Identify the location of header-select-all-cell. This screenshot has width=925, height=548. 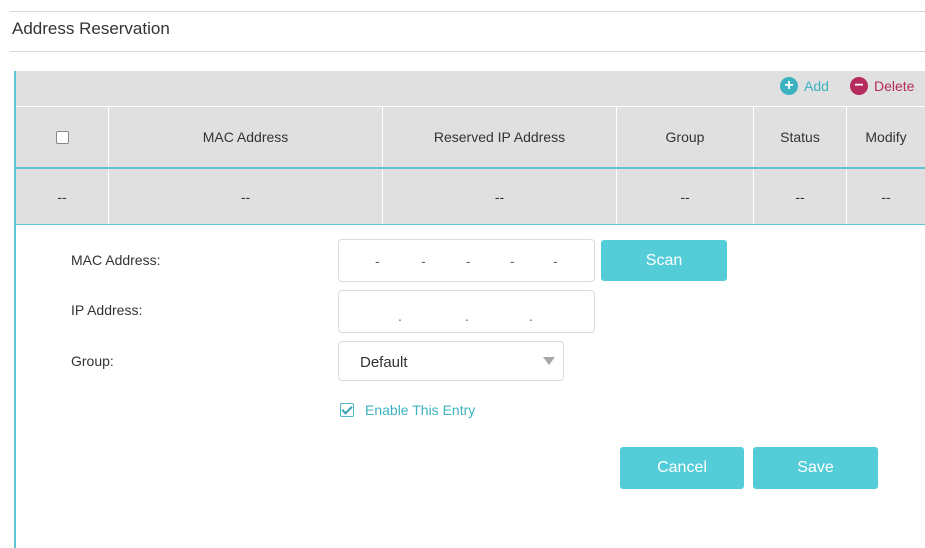
(62, 137).